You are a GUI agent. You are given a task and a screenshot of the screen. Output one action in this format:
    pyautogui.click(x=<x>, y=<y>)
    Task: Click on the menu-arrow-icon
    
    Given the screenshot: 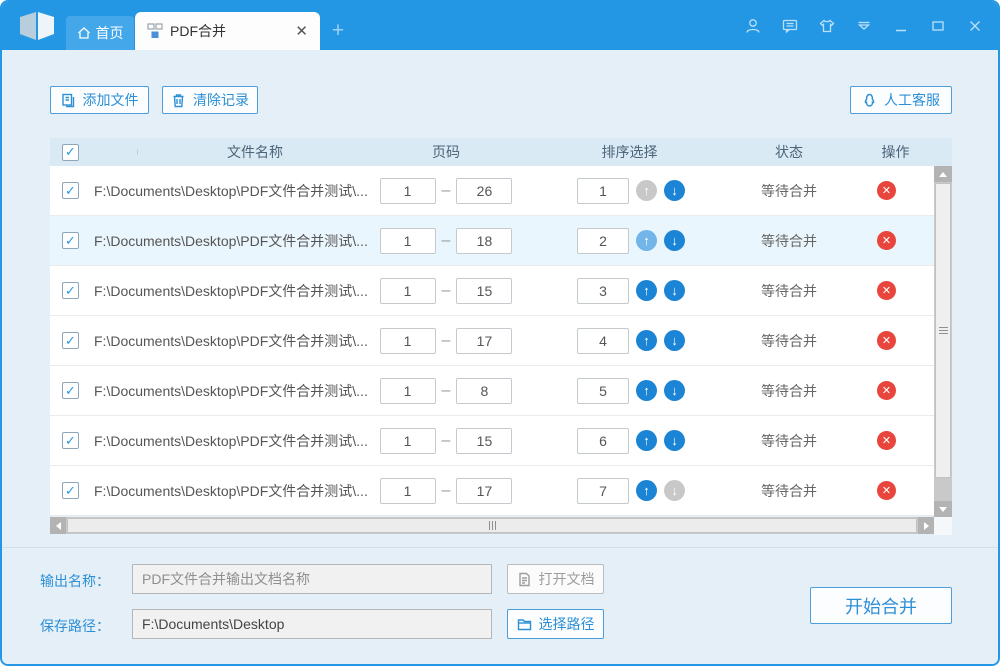 What is the action you would take?
    pyautogui.click(x=864, y=26)
    